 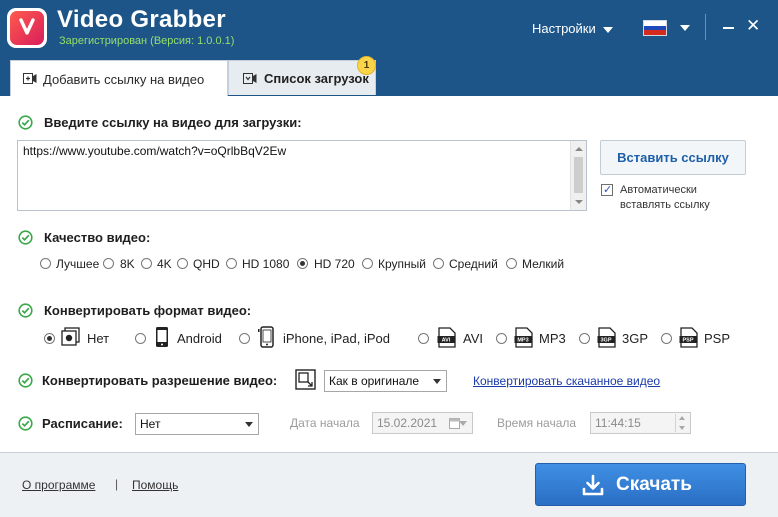 What do you see at coordinates (374, 381) in the screenshot?
I see `resolution-select-value: Как в оригинале` at bounding box center [374, 381].